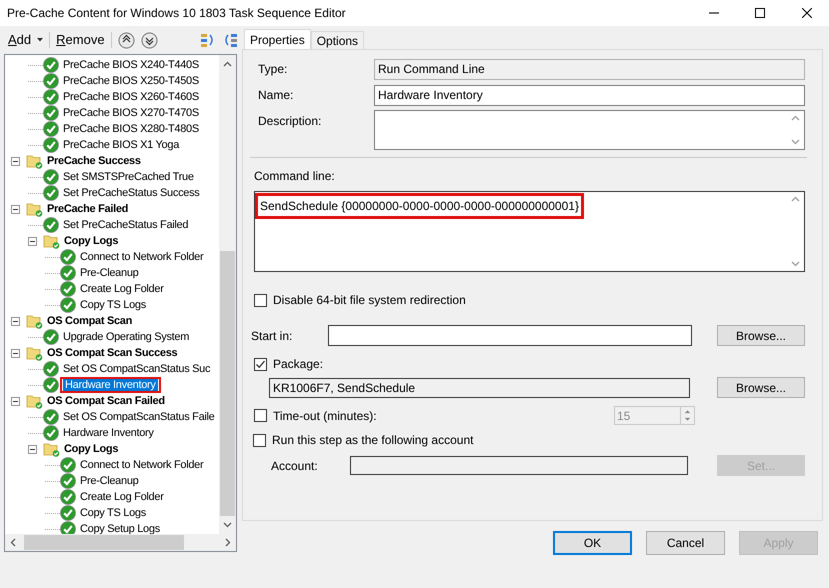 The image size is (829, 588). Describe the element at coordinates (131, 113) in the screenshot. I see `tree-item: PreCache BIOS X270-T470S` at that location.